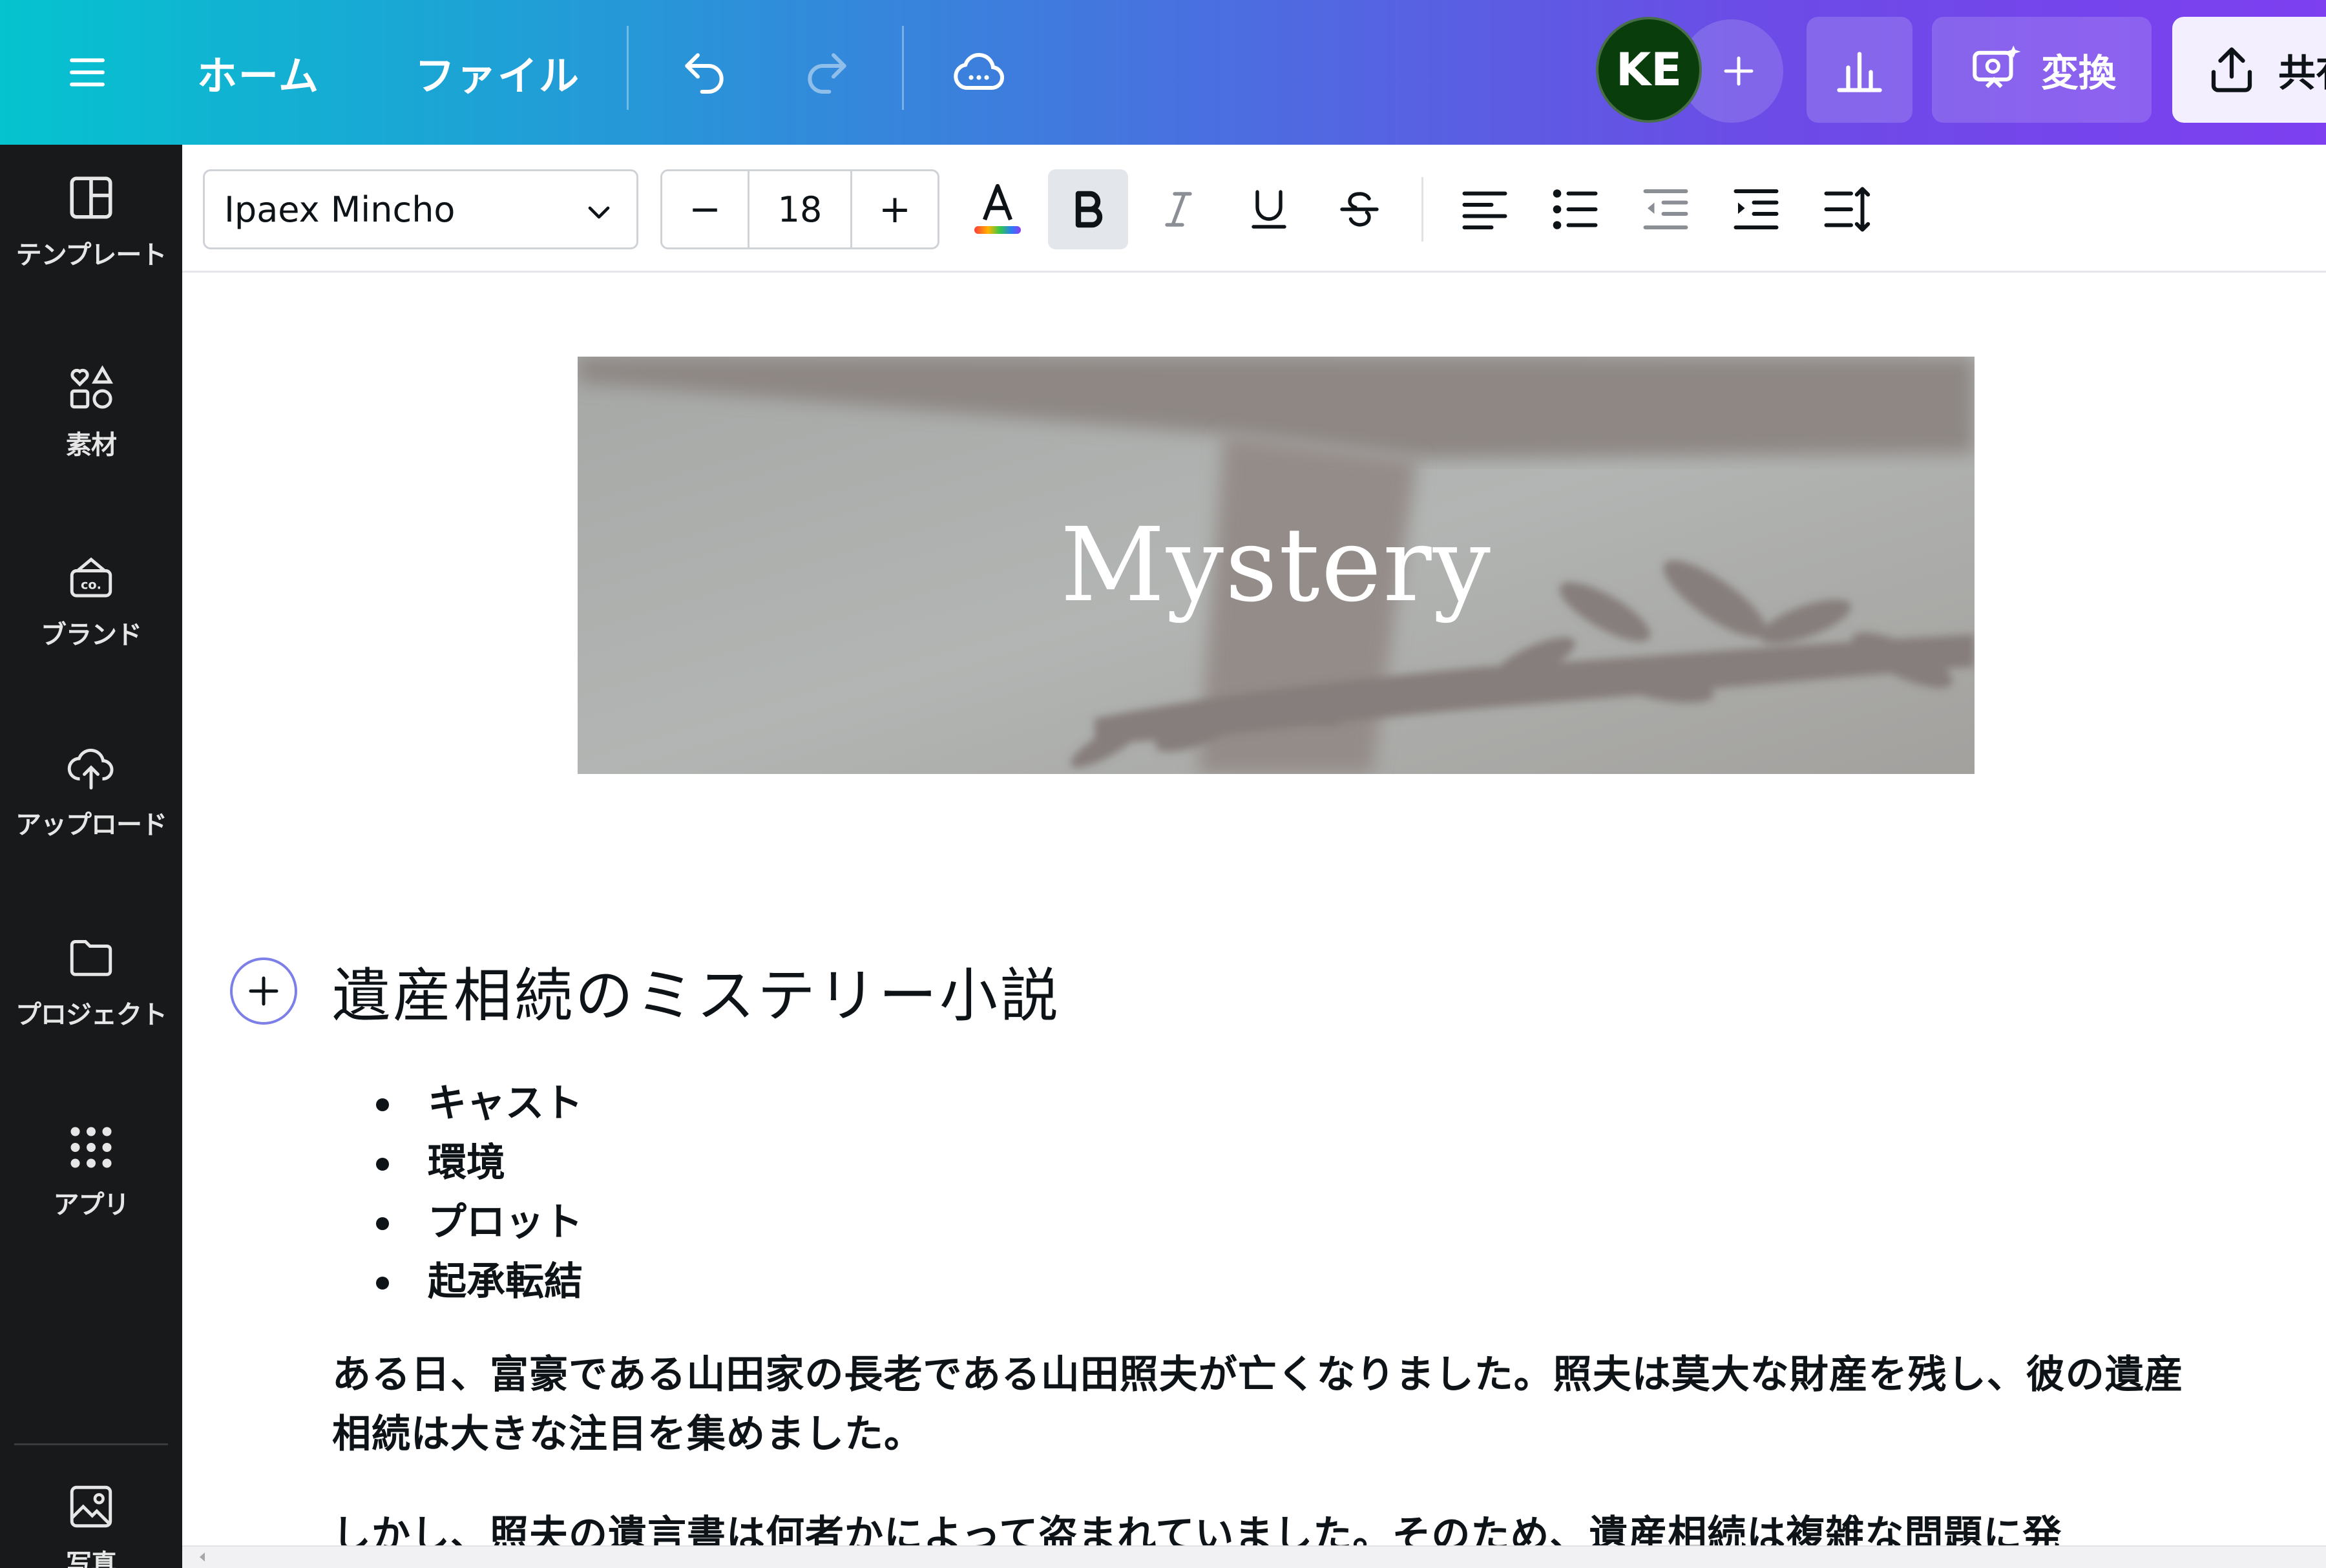 The height and width of the screenshot is (1568, 2326). Describe the element at coordinates (2231, 69) in the screenshot. I see `share-icon` at that location.